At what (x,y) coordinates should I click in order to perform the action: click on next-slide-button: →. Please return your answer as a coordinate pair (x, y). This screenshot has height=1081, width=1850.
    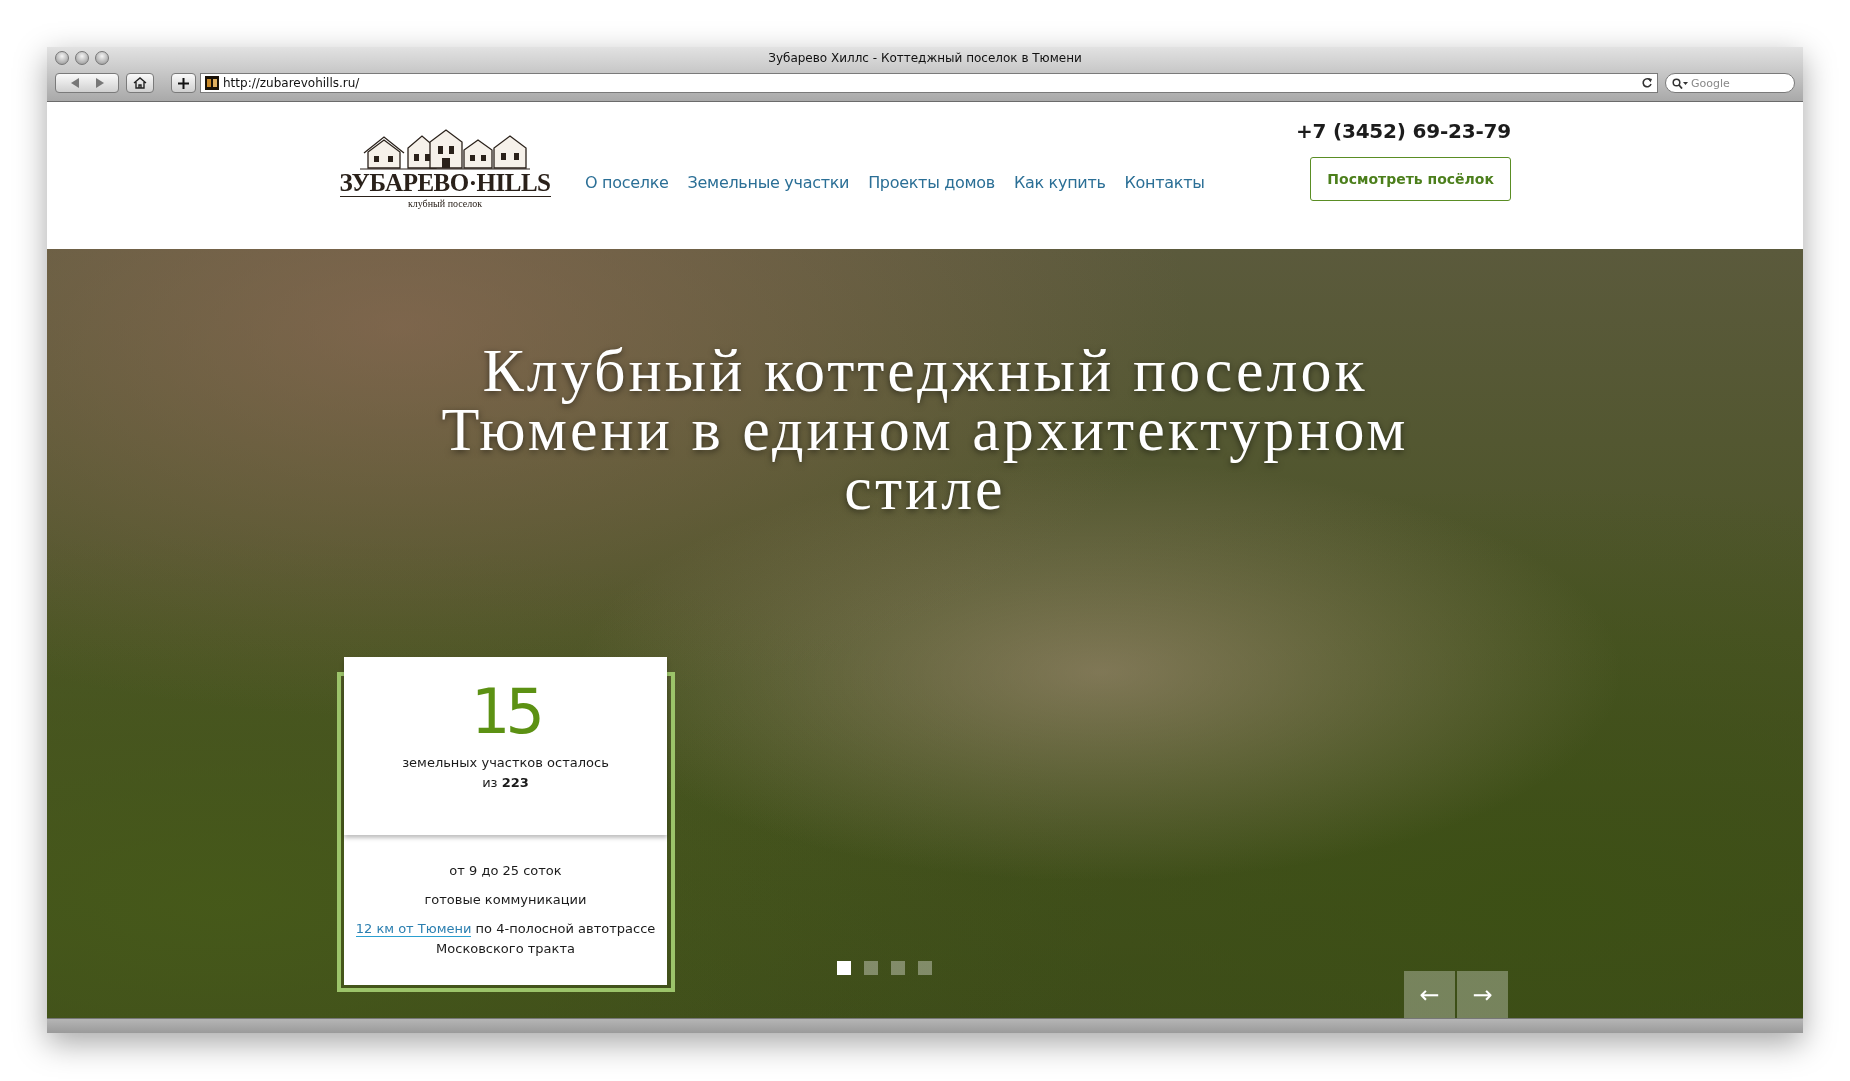
    Looking at the image, I should click on (1482, 994).